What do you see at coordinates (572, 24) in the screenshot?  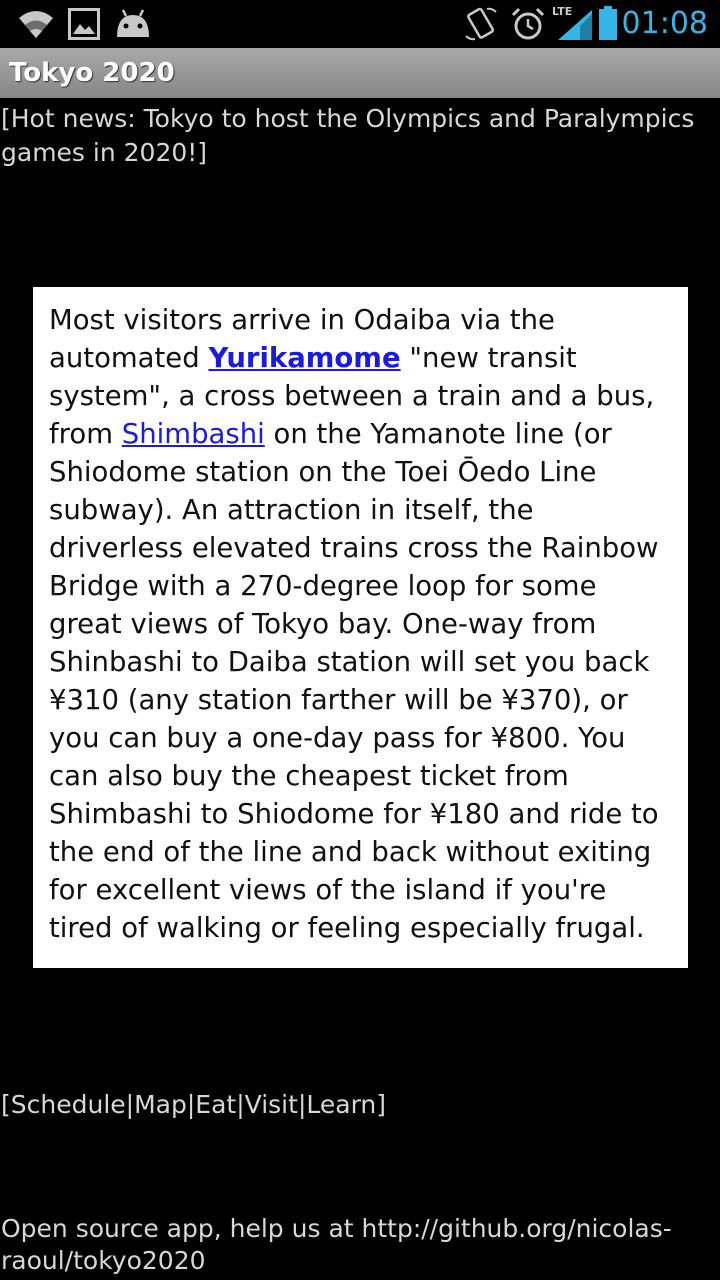 I see `signal-icon: LTE` at bounding box center [572, 24].